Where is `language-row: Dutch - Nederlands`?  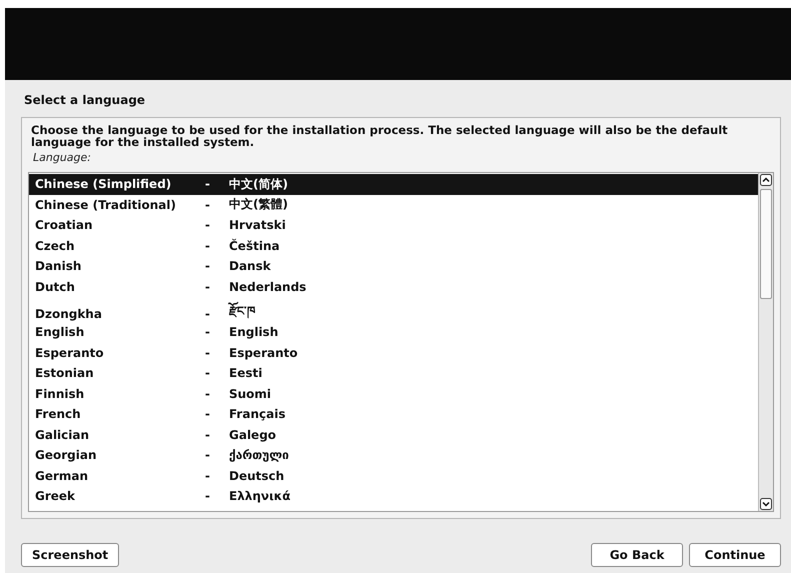
language-row: Dutch - Nederlands is located at coordinates (393, 286).